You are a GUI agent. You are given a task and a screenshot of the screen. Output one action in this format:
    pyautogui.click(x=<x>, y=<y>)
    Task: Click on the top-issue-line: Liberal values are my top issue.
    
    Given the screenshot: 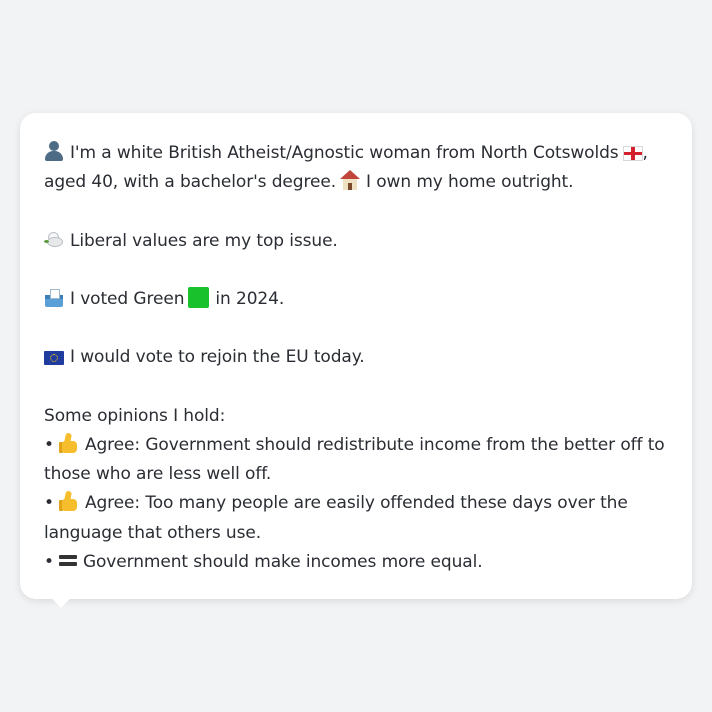 What is the action you would take?
    pyautogui.click(x=356, y=241)
    